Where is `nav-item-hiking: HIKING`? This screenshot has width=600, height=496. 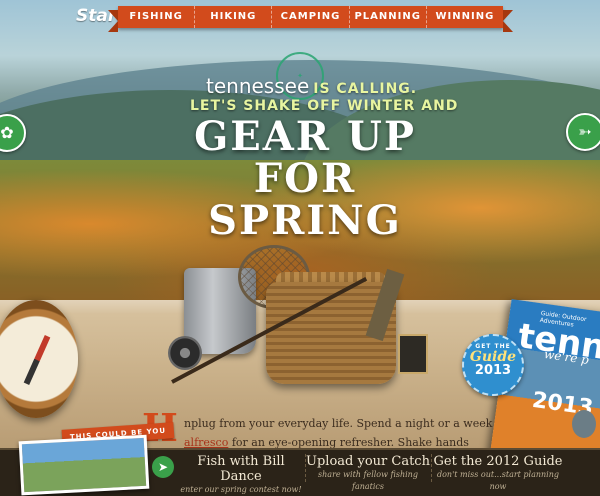
nav-item-hiking: HIKING is located at coordinates (232, 17).